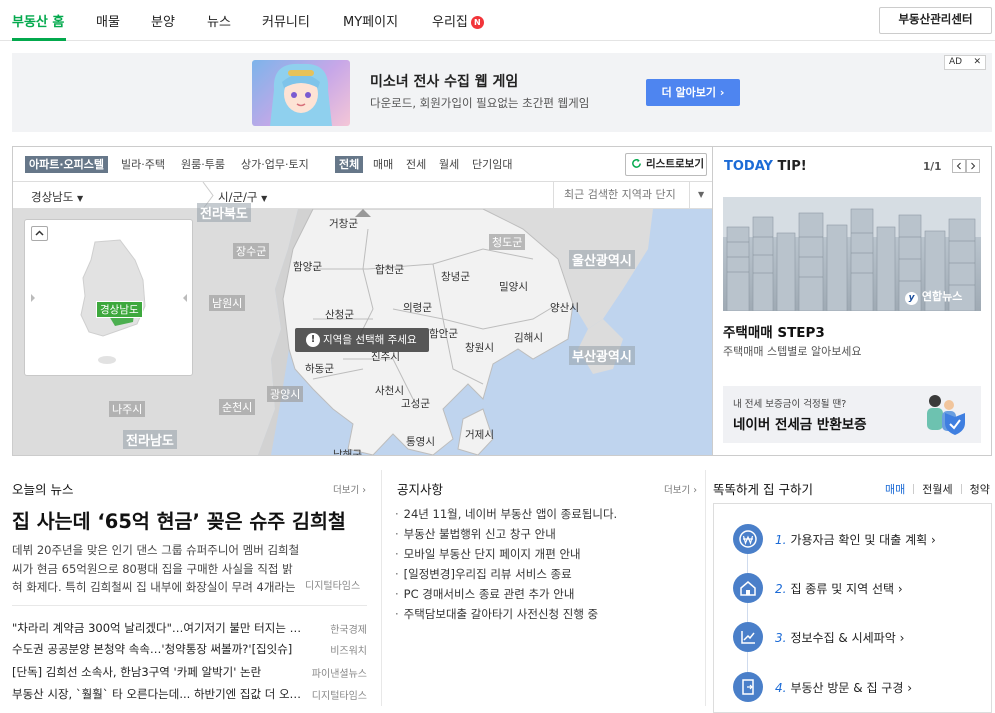  What do you see at coordinates (417, 307) in the screenshot?
I see `map-label-uiryeong: 의령군` at bounding box center [417, 307].